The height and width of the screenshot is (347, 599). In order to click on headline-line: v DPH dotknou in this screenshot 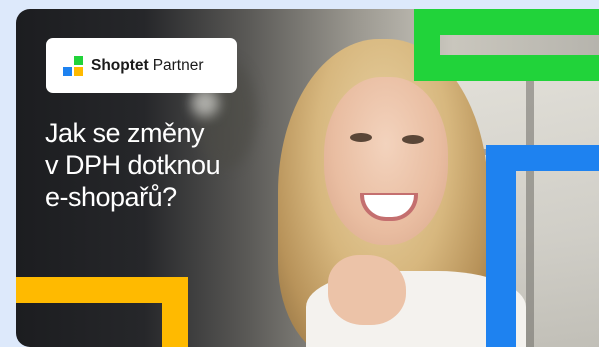, I will do `click(133, 165)`.